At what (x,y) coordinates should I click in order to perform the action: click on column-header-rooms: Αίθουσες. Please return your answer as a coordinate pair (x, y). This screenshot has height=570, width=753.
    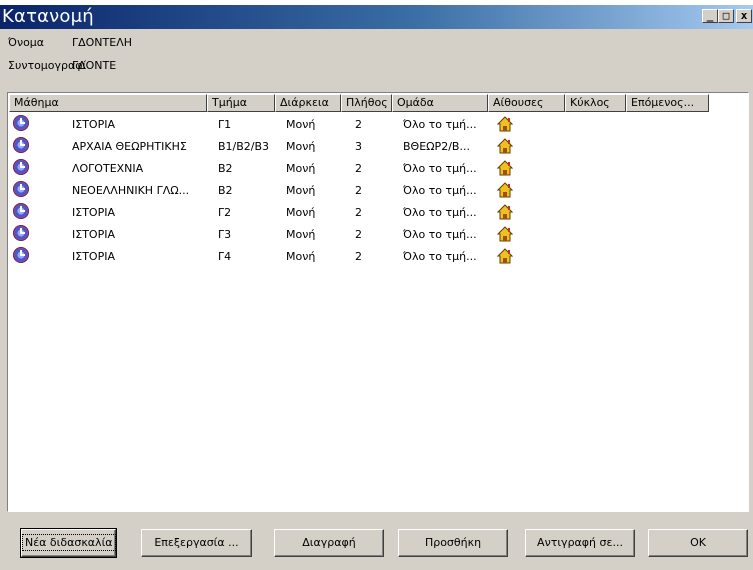
    Looking at the image, I should click on (526, 103).